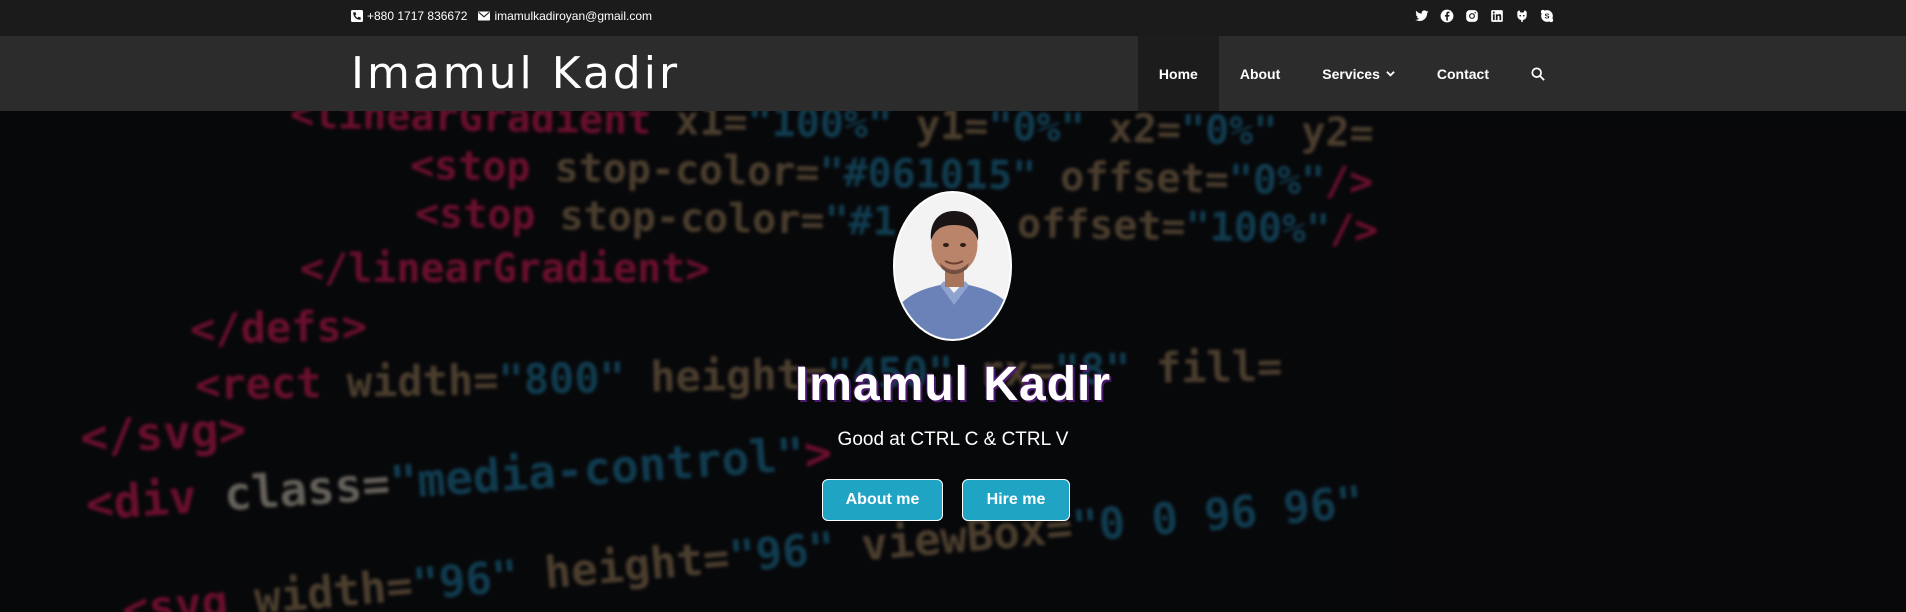 The width and height of the screenshot is (1906, 612). I want to click on phone-icon, so click(357, 16).